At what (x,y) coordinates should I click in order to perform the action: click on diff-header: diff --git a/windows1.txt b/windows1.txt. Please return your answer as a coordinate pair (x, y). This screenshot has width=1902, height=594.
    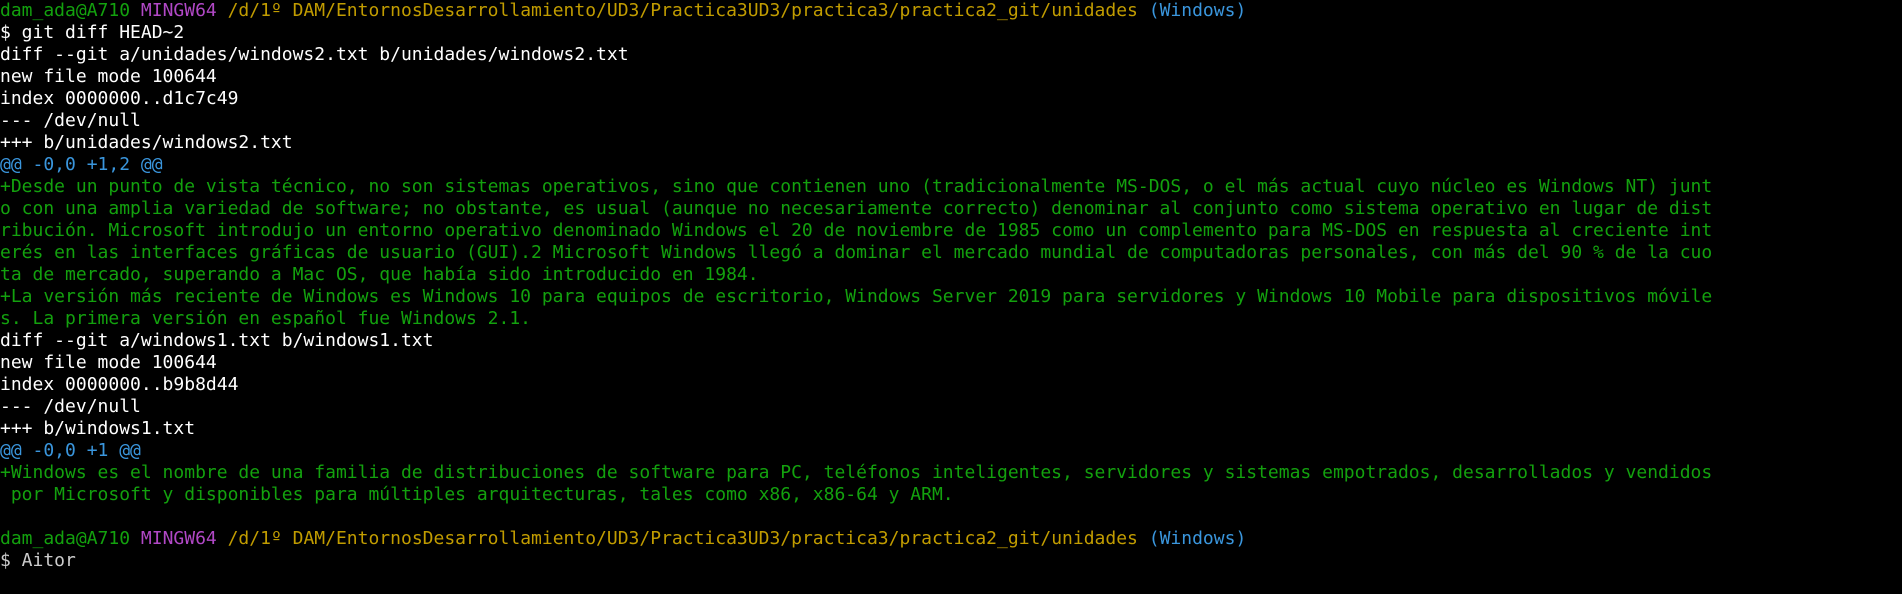
    Looking at the image, I should click on (217, 340).